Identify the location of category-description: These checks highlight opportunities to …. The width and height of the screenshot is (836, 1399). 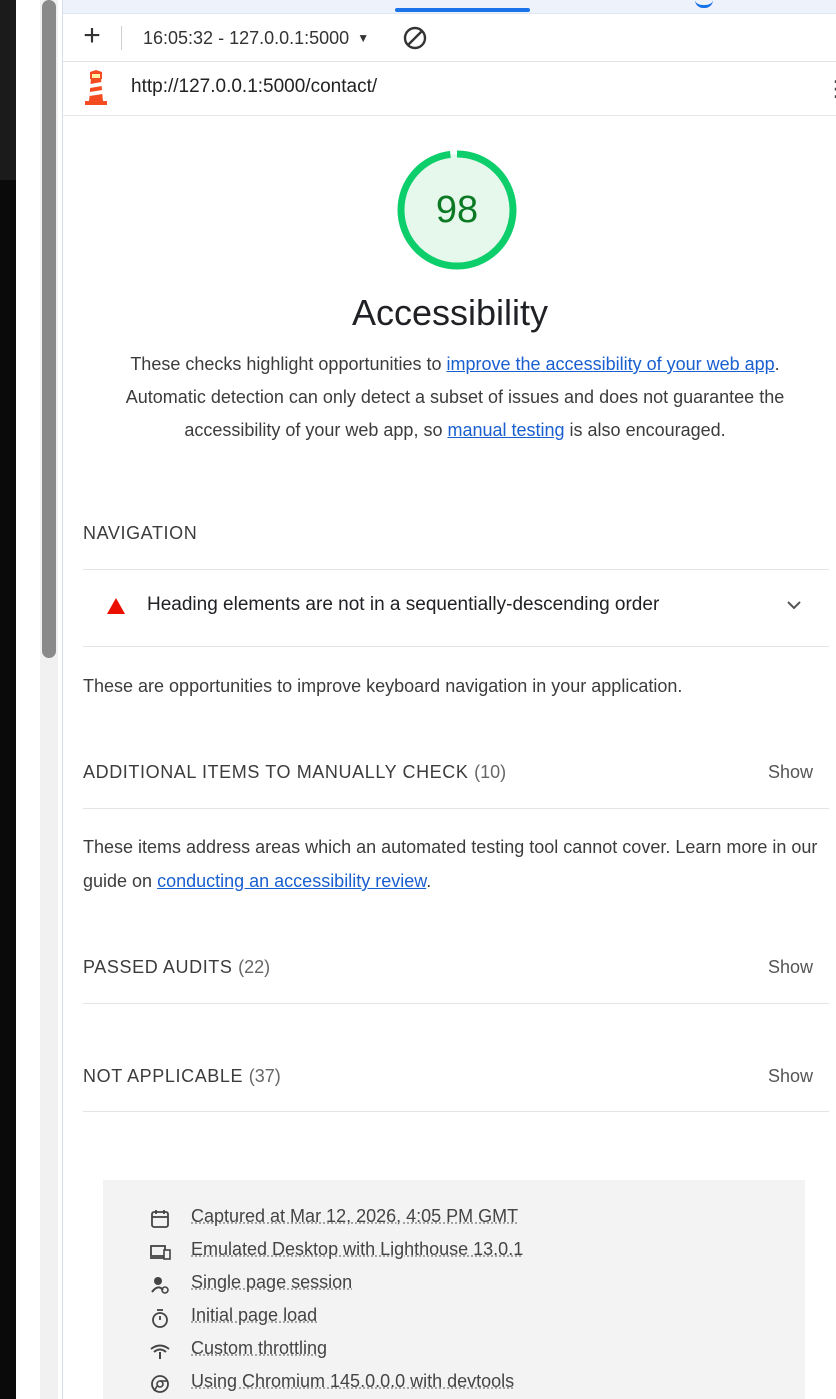
(455, 397).